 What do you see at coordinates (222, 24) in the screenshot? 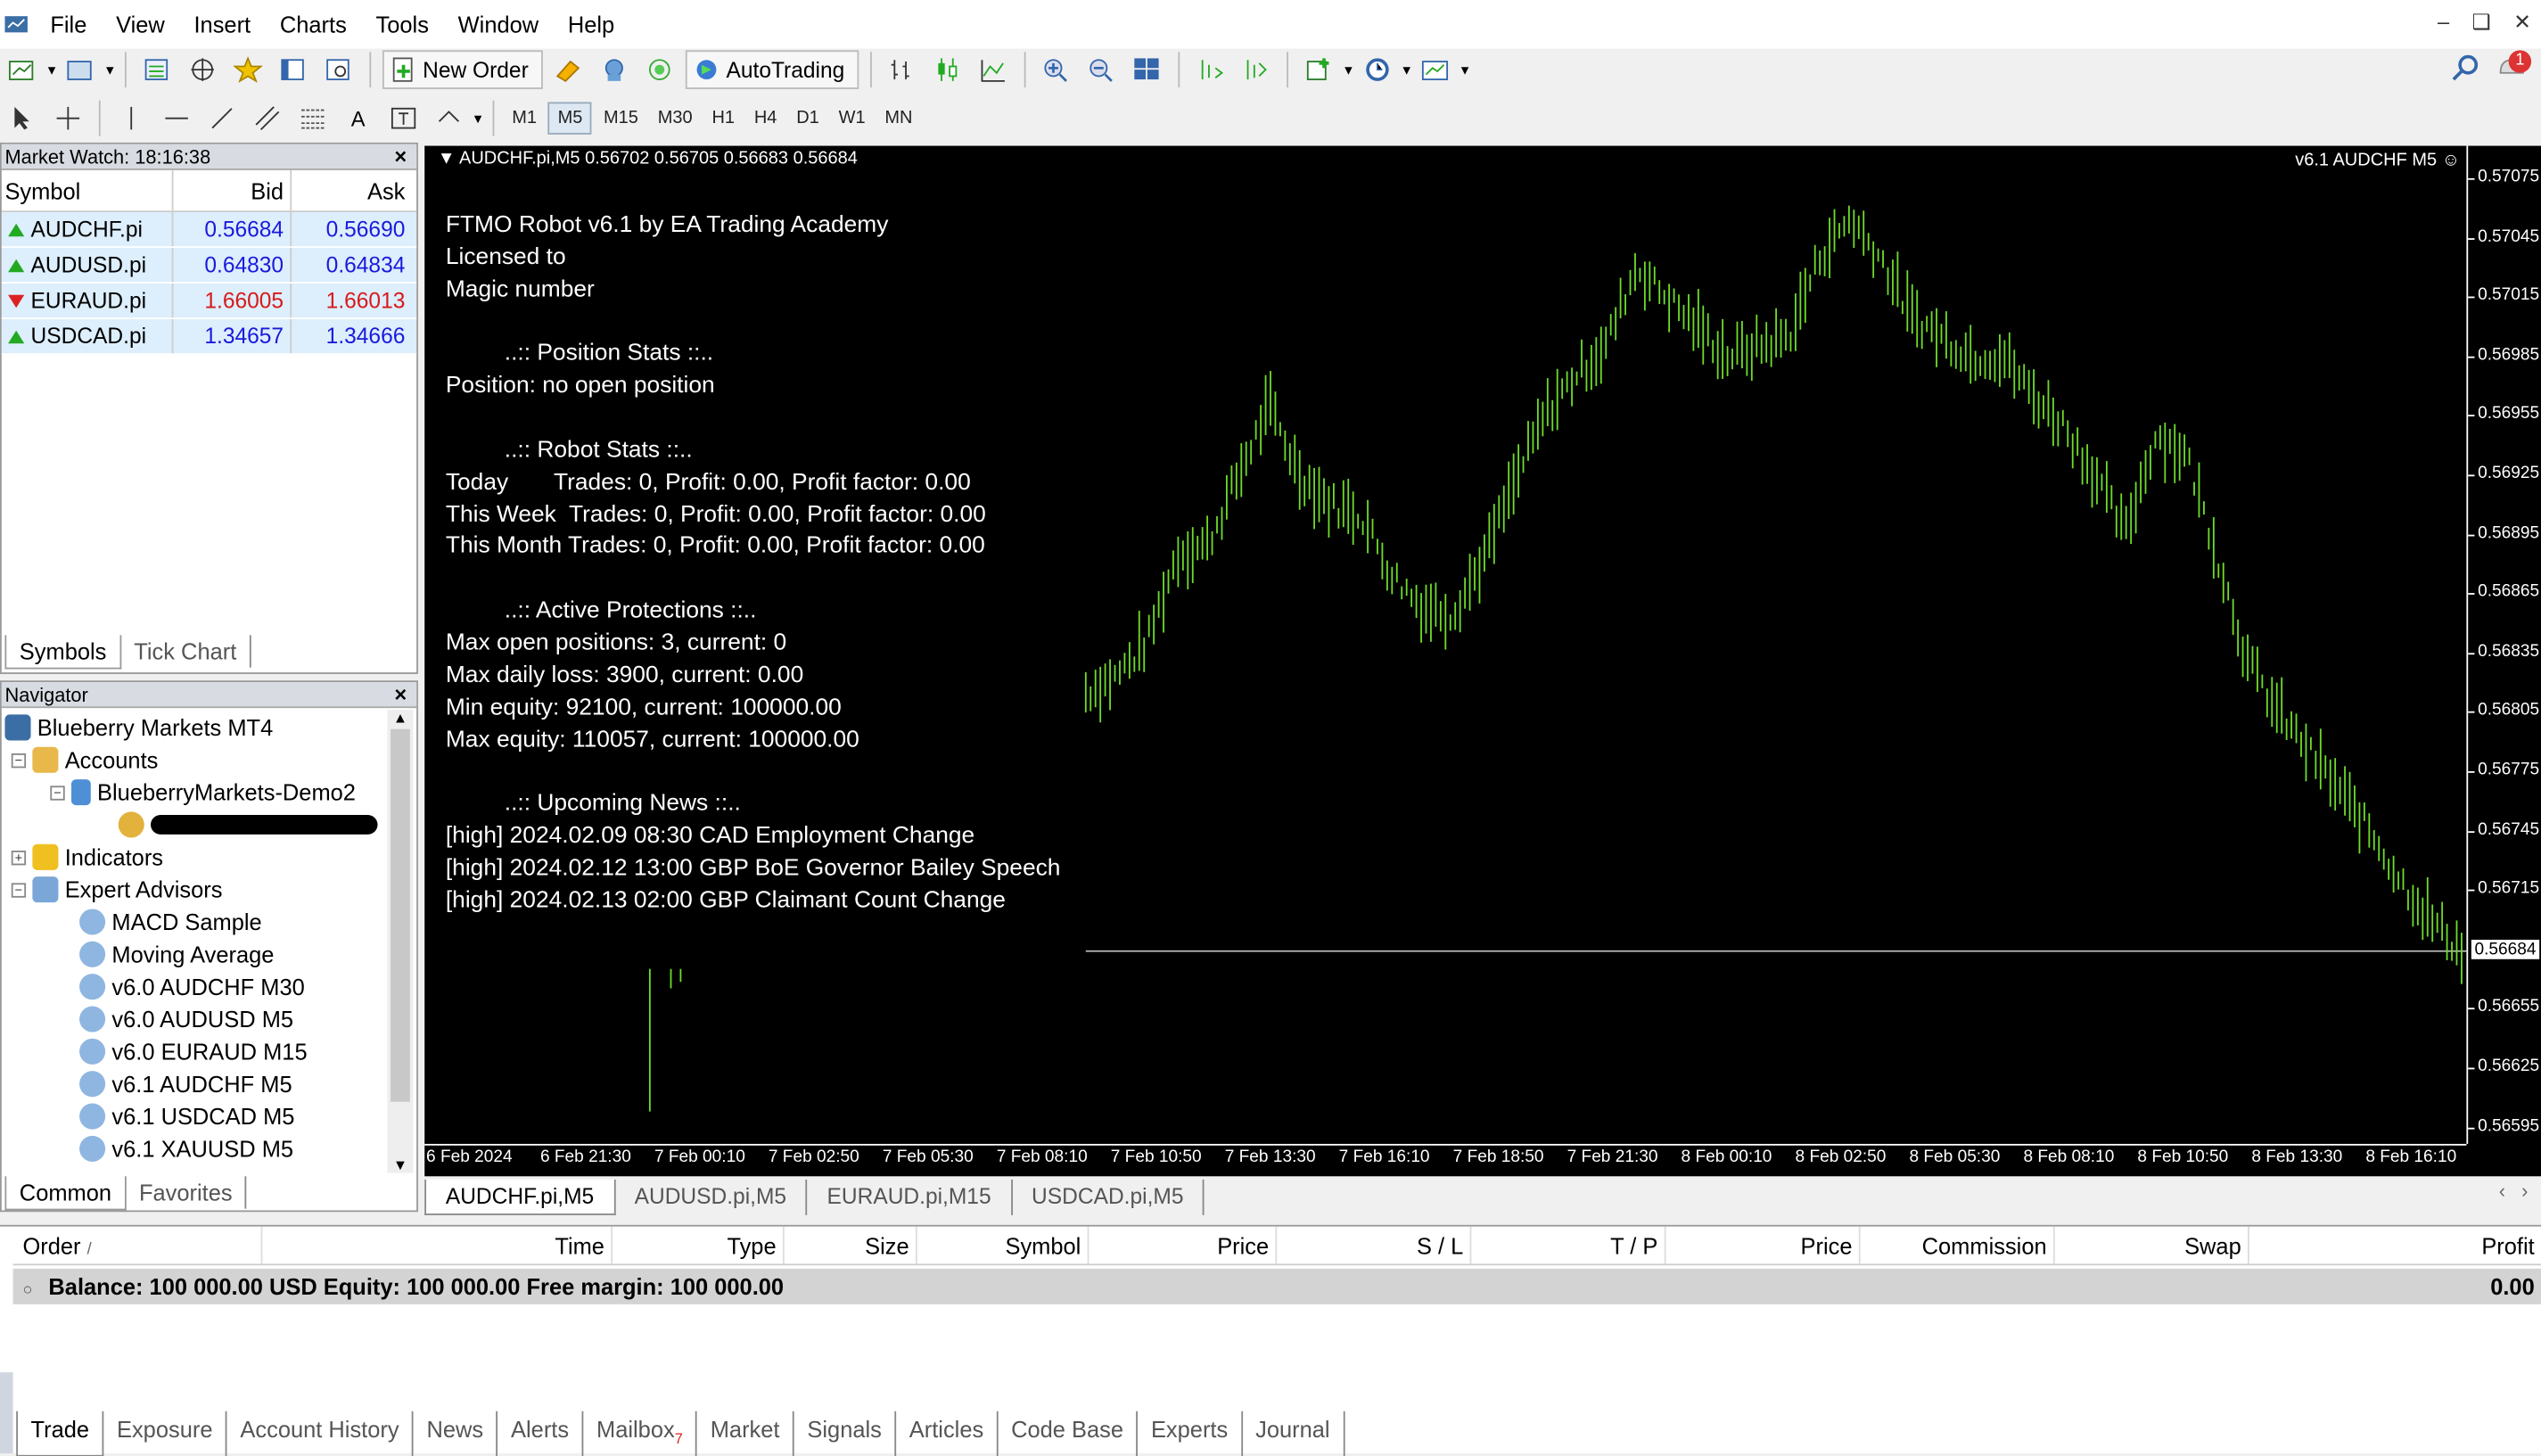
I see `menu-insert: Insert` at bounding box center [222, 24].